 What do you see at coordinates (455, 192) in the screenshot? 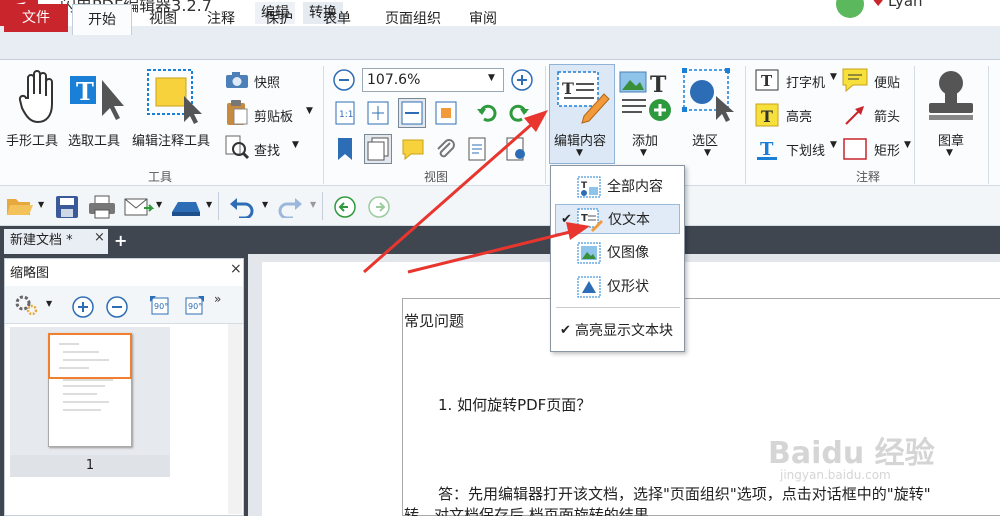
I see `red-arrow-edit-content` at bounding box center [455, 192].